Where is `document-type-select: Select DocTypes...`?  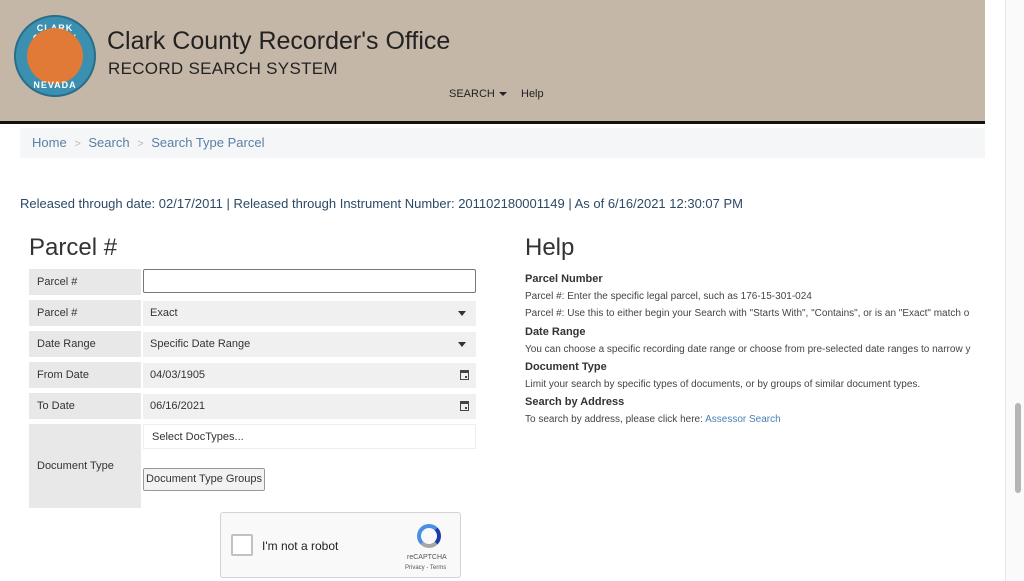 document-type-select: Select DocTypes... is located at coordinates (309, 436).